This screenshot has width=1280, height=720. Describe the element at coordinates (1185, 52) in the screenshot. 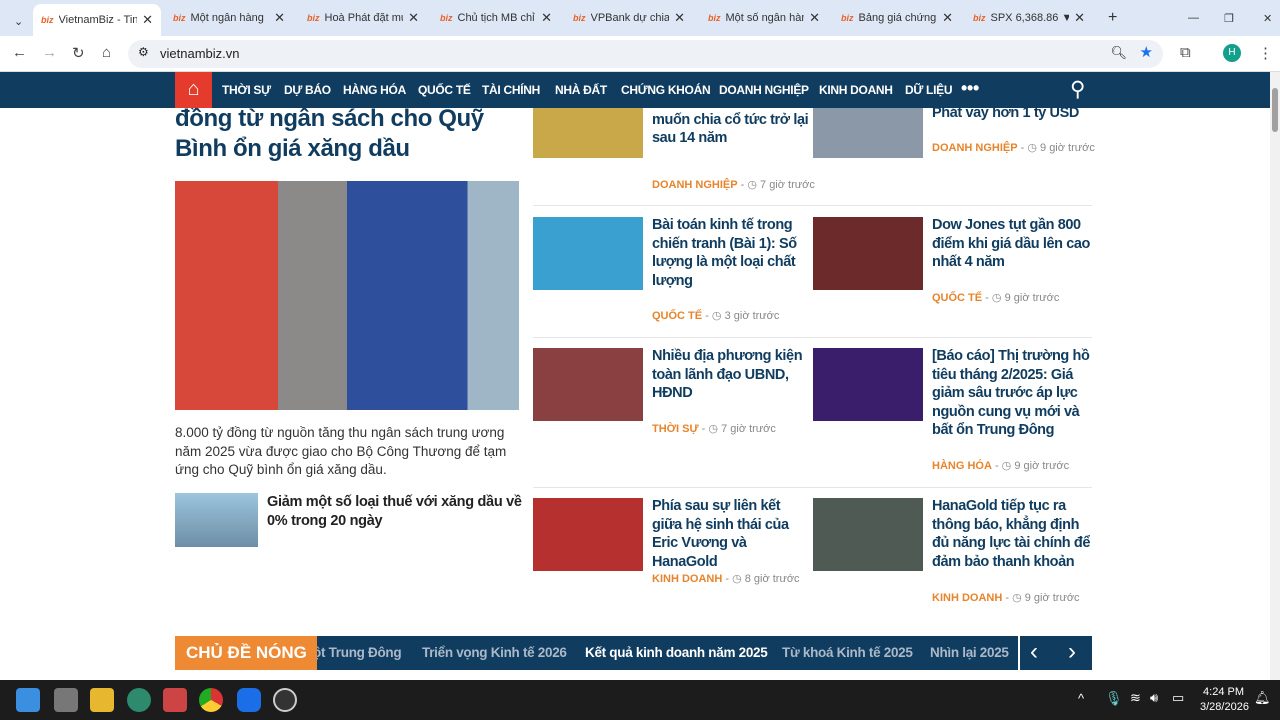

I see `extensions-icon: ⧉` at that location.